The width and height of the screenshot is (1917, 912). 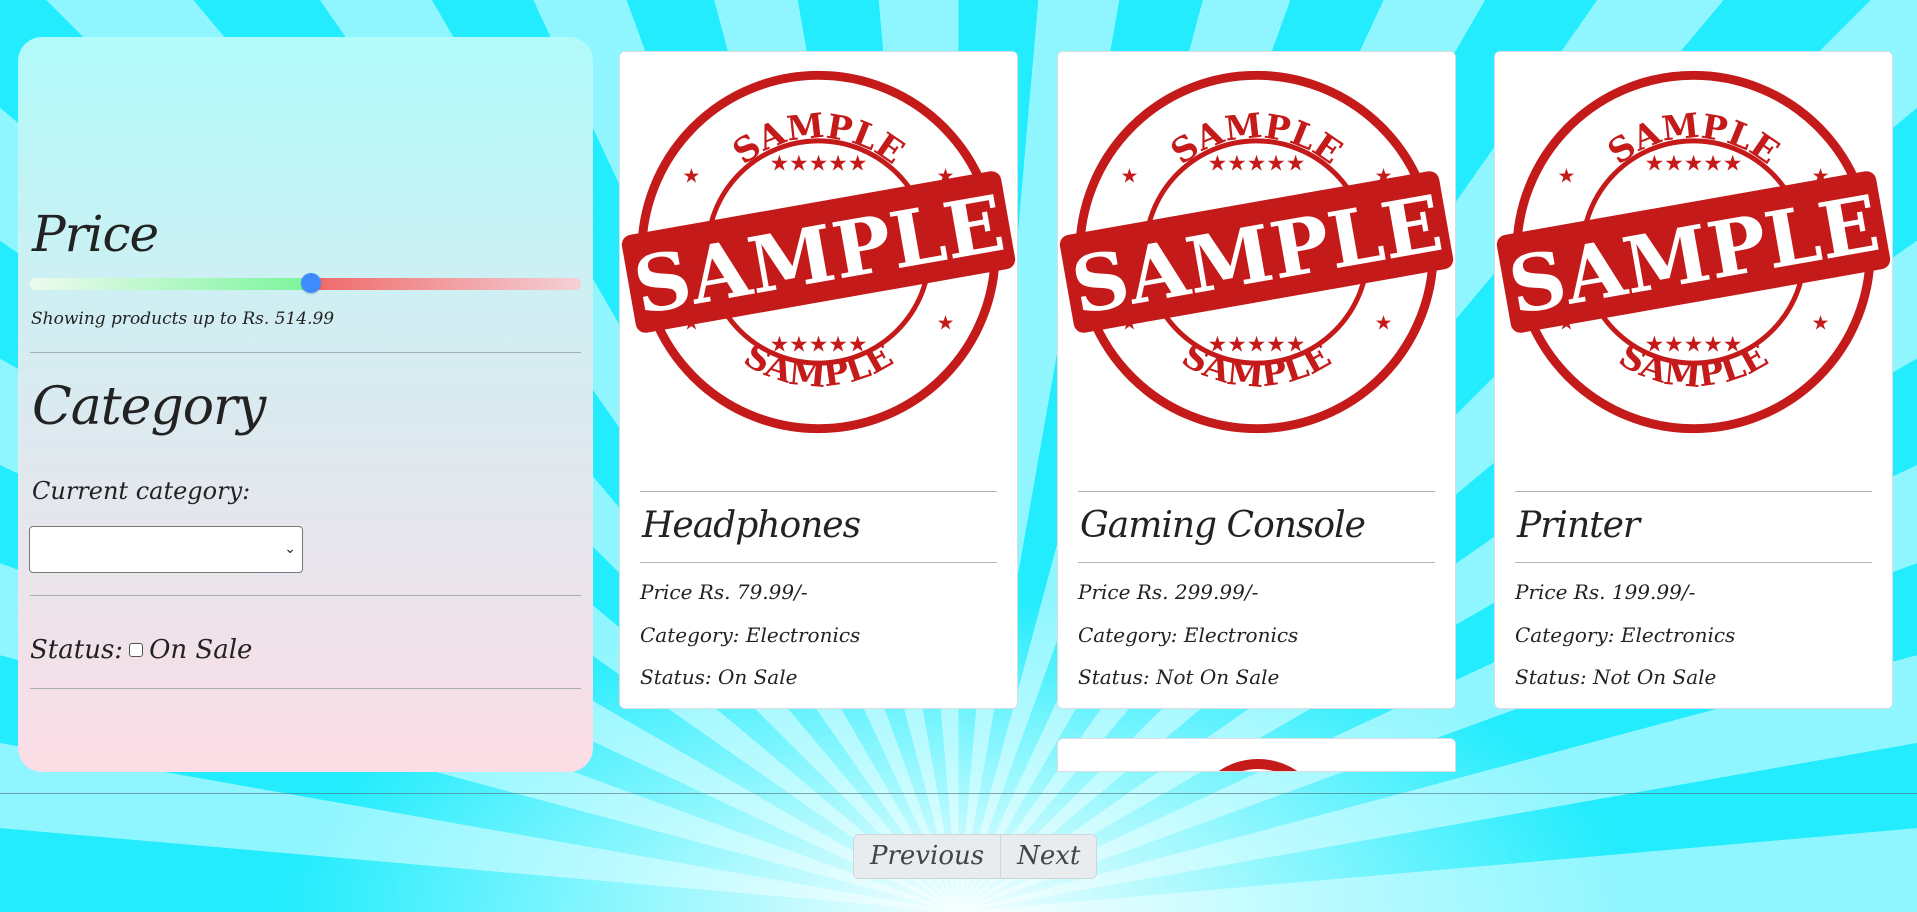 What do you see at coordinates (1605, 592) in the screenshot?
I see `product-price: Price Rs. 199.99/-` at bounding box center [1605, 592].